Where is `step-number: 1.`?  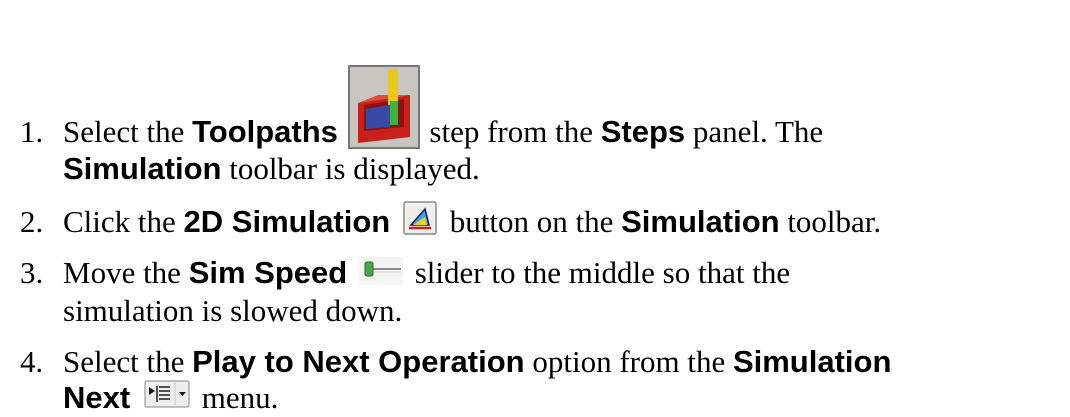 step-number: 1. is located at coordinates (32, 131).